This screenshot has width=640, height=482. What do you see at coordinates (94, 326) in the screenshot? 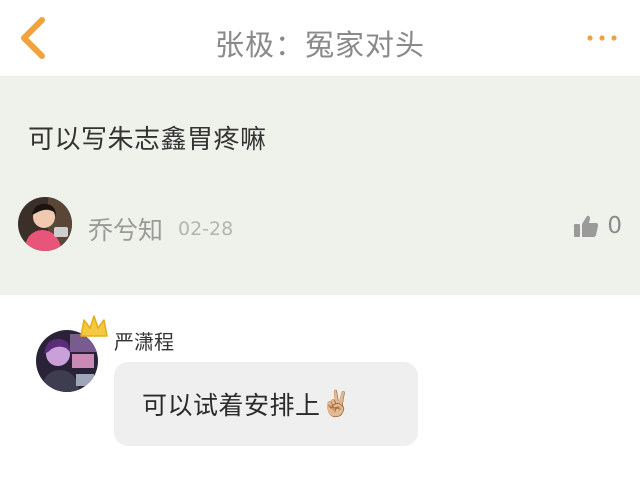
I see `crown-icon` at bounding box center [94, 326].